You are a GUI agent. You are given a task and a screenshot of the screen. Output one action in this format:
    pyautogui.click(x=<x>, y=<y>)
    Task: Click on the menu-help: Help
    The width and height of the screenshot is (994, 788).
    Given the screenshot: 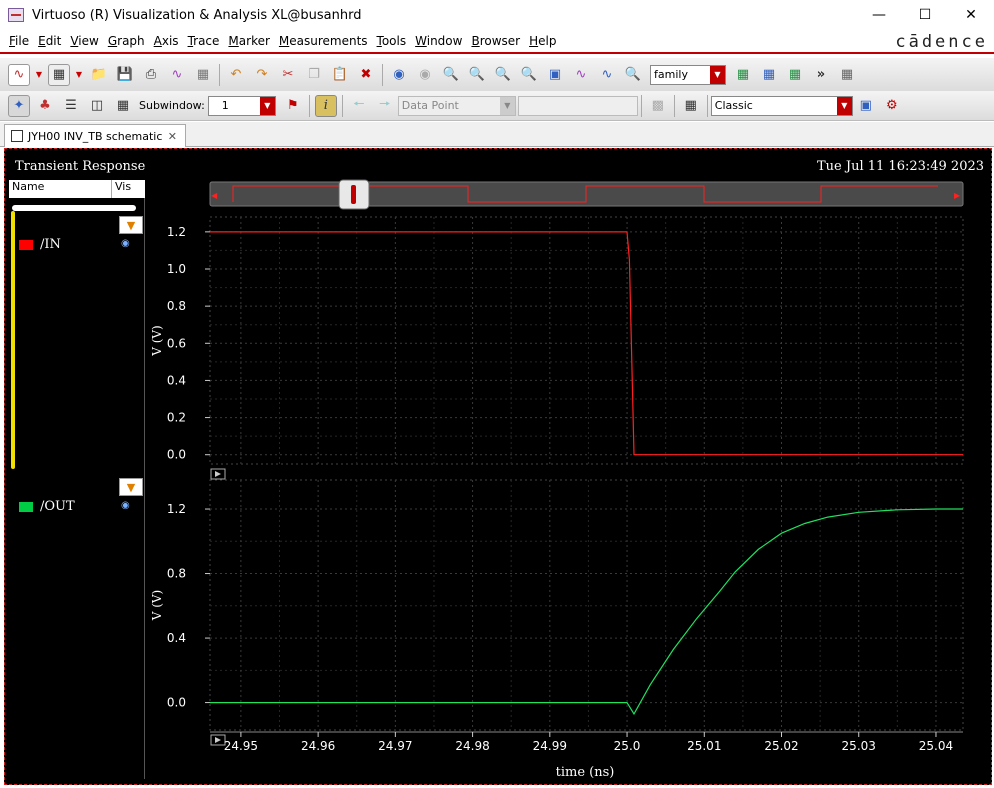 What is the action you would take?
    pyautogui.click(x=542, y=41)
    